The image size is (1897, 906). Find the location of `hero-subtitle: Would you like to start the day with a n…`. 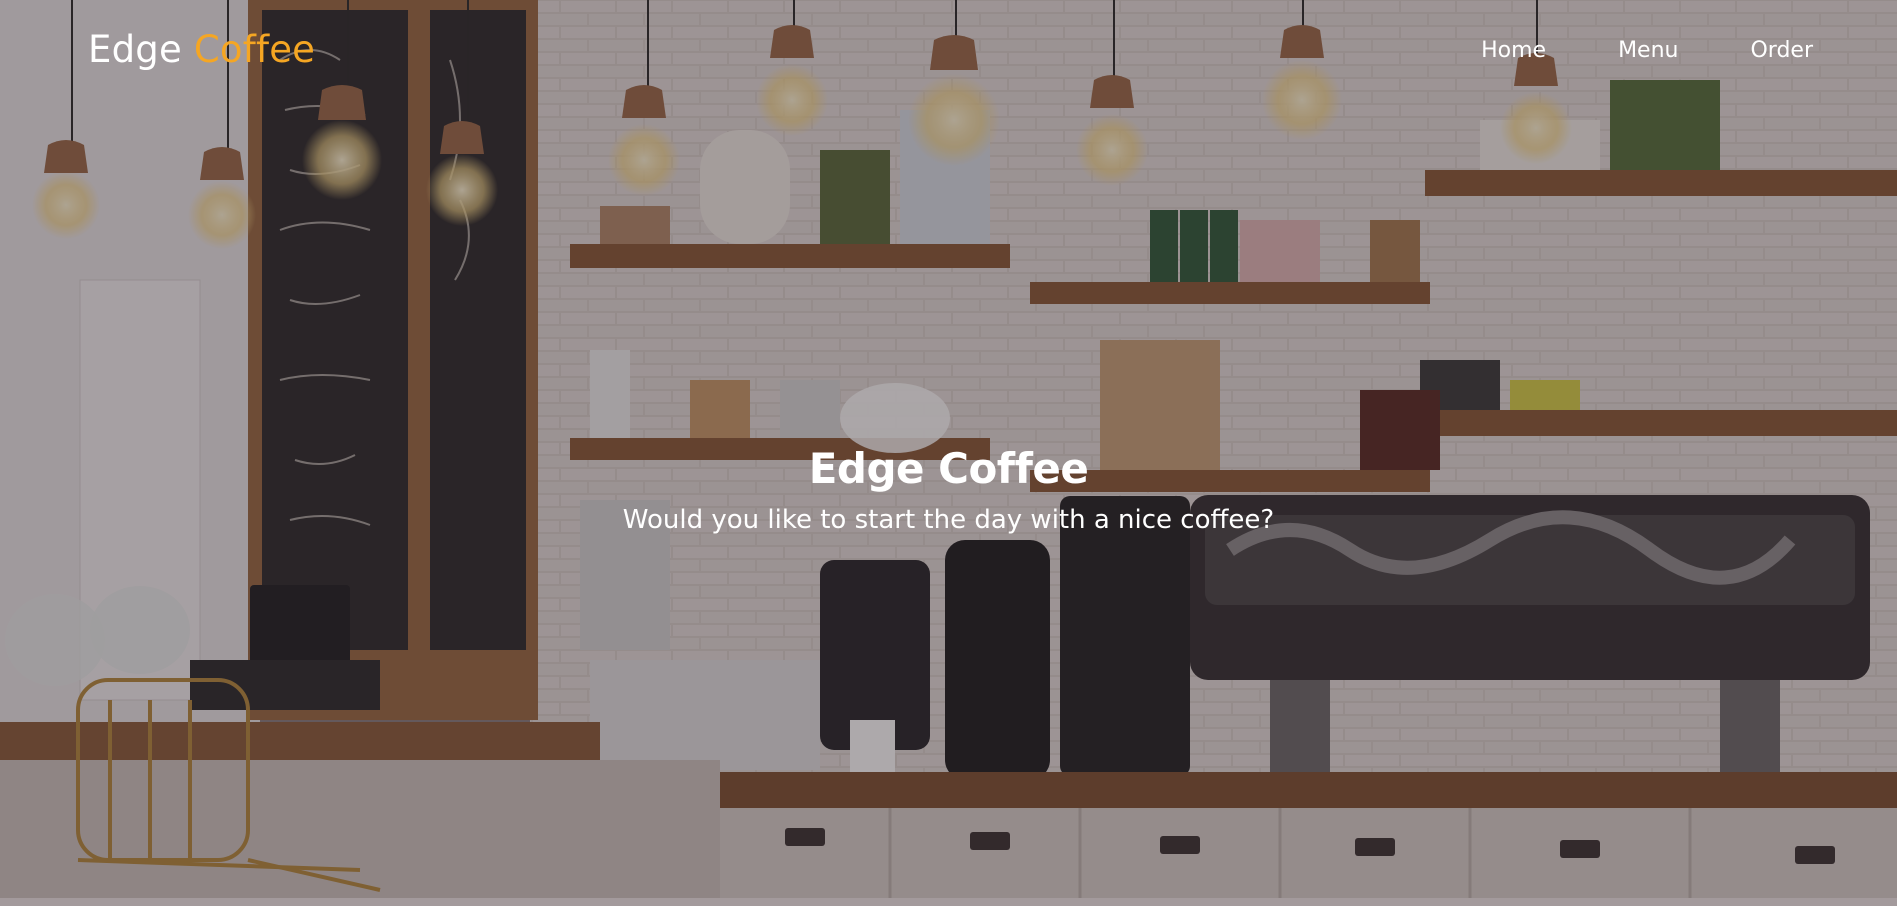

hero-subtitle: Would you like to start the day with a n… is located at coordinates (948, 520).